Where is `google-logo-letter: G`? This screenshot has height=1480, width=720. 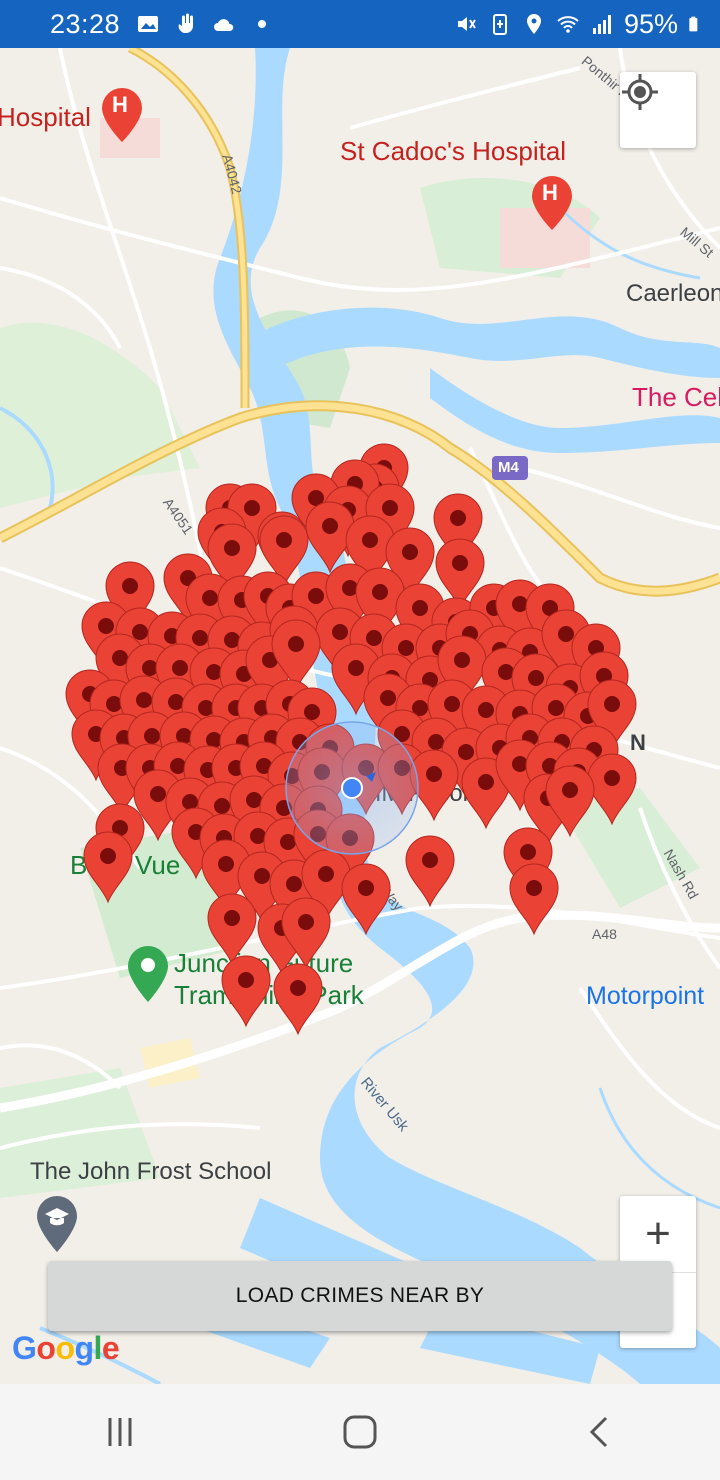
google-logo-letter: G is located at coordinates (24, 1348).